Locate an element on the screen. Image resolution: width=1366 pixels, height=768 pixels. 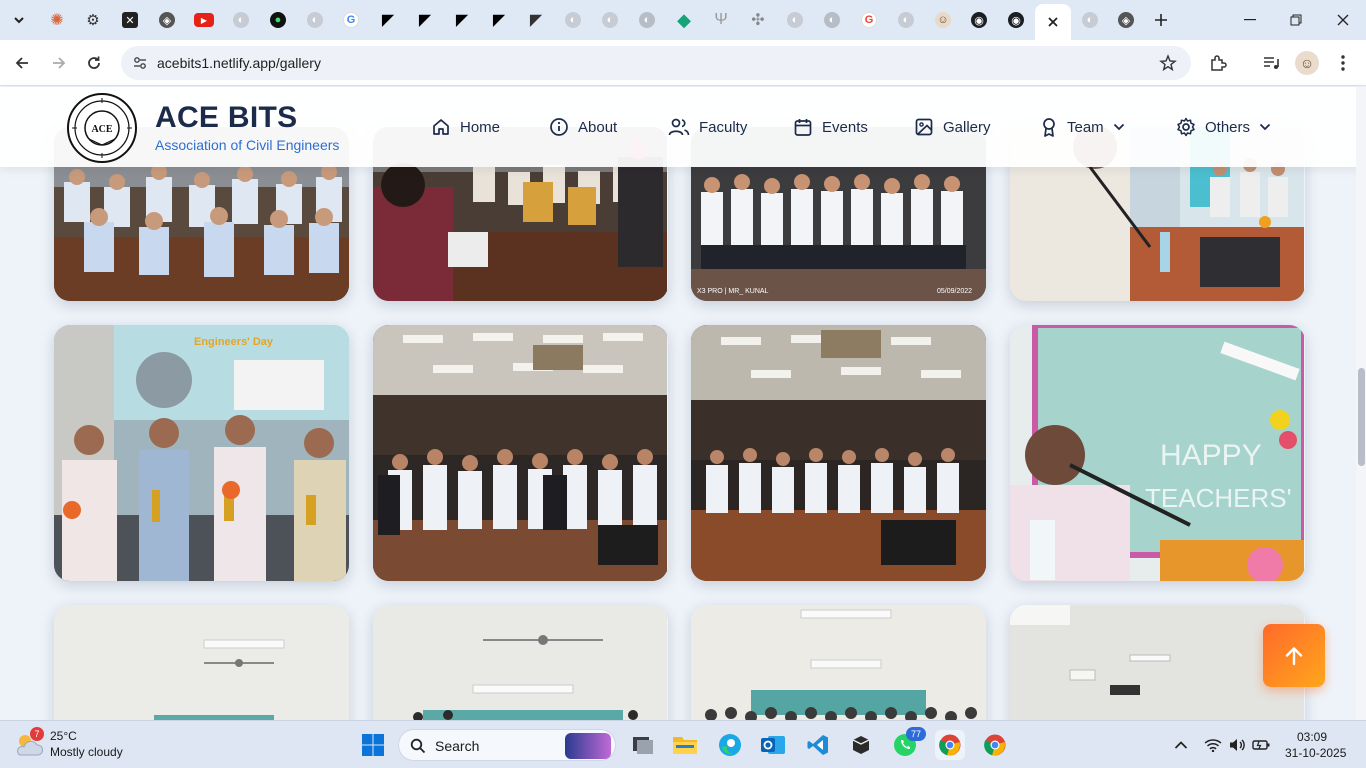
battery-button is located at coordinates (1261, 745).